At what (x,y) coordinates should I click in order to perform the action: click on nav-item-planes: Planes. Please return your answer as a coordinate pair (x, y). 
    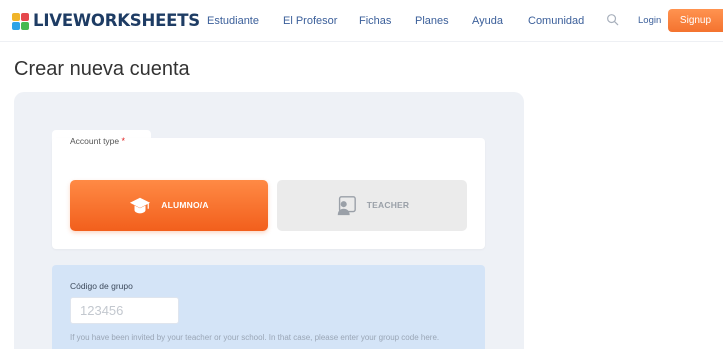
    Looking at the image, I should click on (432, 21).